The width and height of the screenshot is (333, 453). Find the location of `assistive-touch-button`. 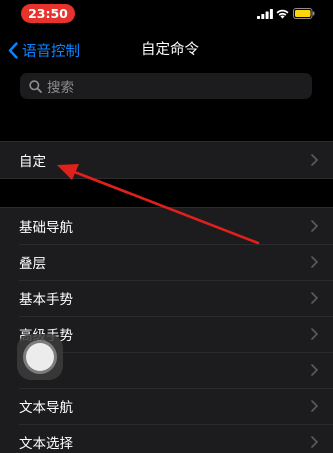

assistive-touch-button is located at coordinates (40, 357).